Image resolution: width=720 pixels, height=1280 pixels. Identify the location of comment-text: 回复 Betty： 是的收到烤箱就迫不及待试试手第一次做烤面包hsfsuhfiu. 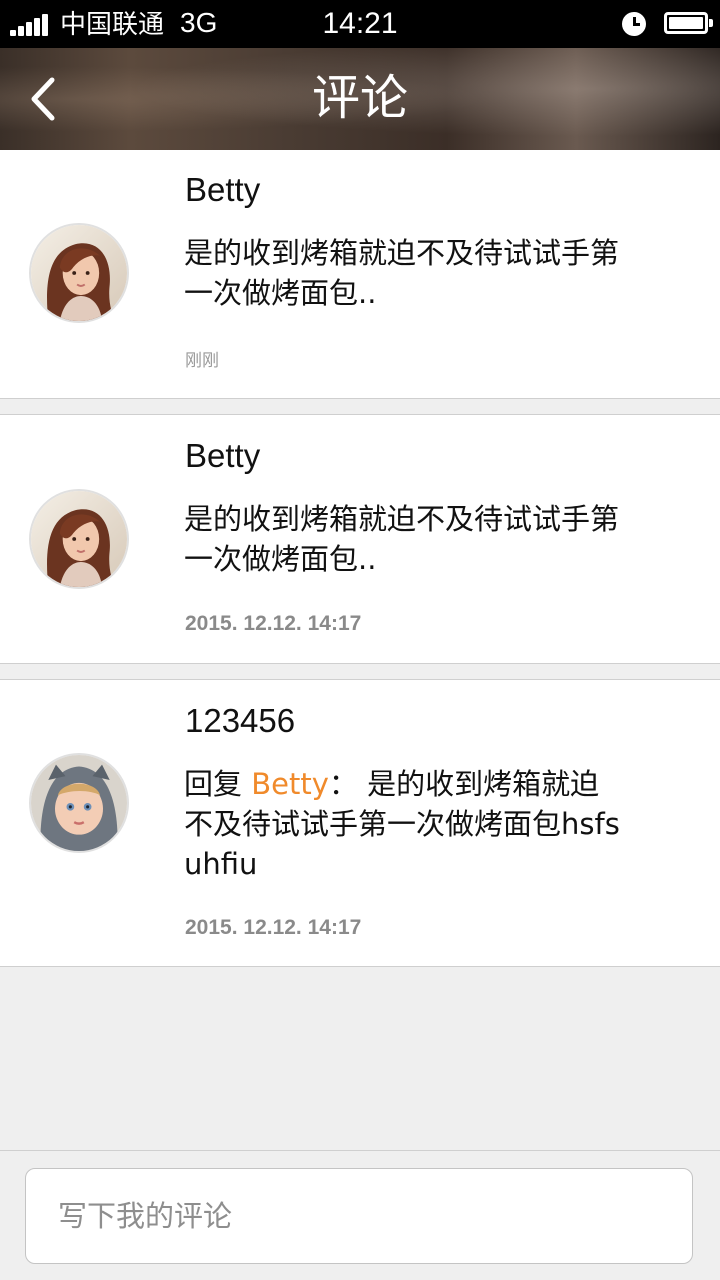
(404, 824).